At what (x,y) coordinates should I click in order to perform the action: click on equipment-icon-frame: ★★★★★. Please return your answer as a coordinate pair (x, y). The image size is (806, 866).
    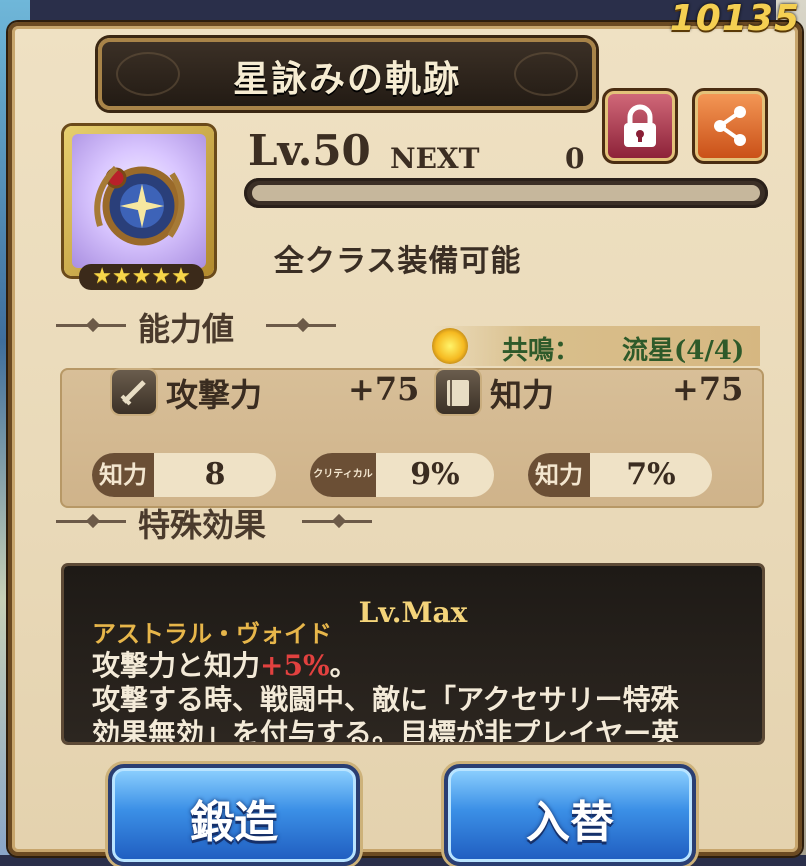
    Looking at the image, I should click on (139, 208).